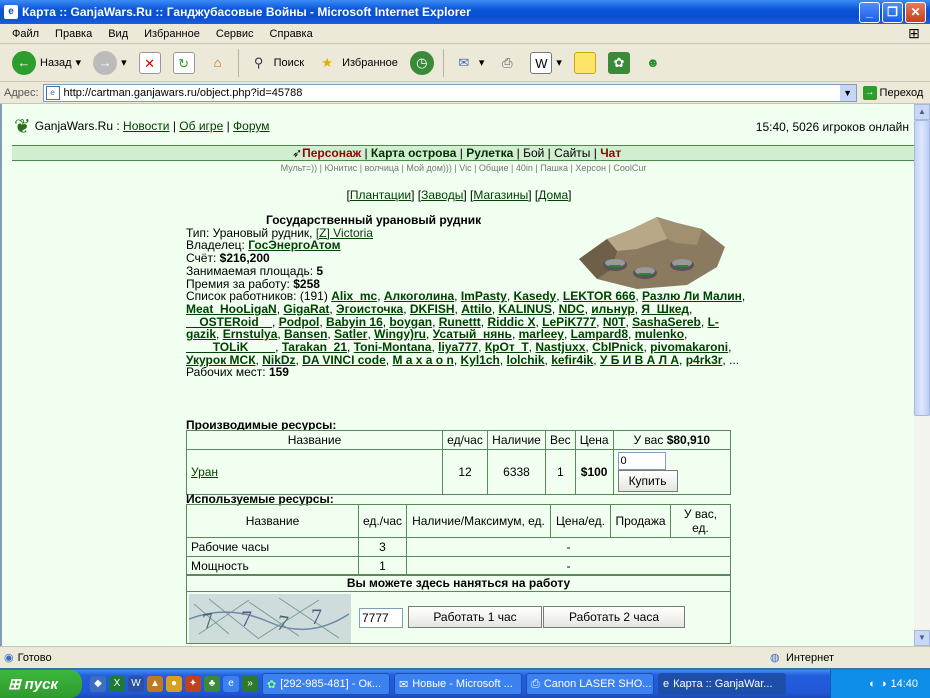  I want to click on resource-uranium-link: Уран, so click(204, 472).